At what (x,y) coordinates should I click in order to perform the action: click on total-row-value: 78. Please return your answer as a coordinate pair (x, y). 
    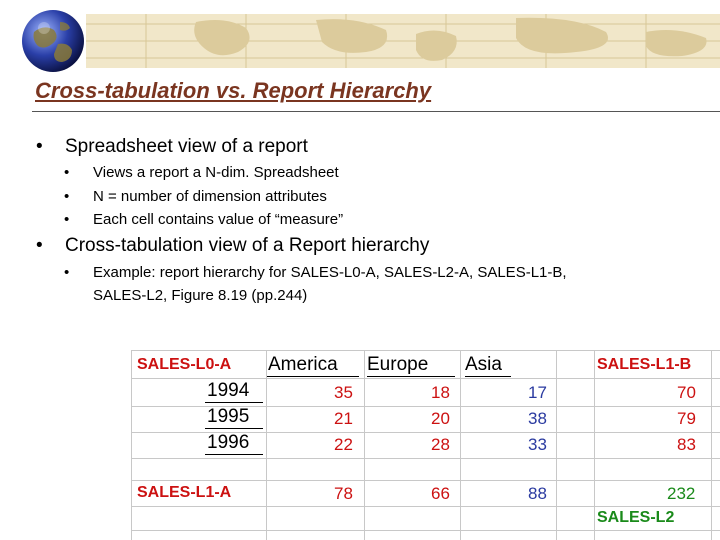
    Looking at the image, I should click on (343, 493).